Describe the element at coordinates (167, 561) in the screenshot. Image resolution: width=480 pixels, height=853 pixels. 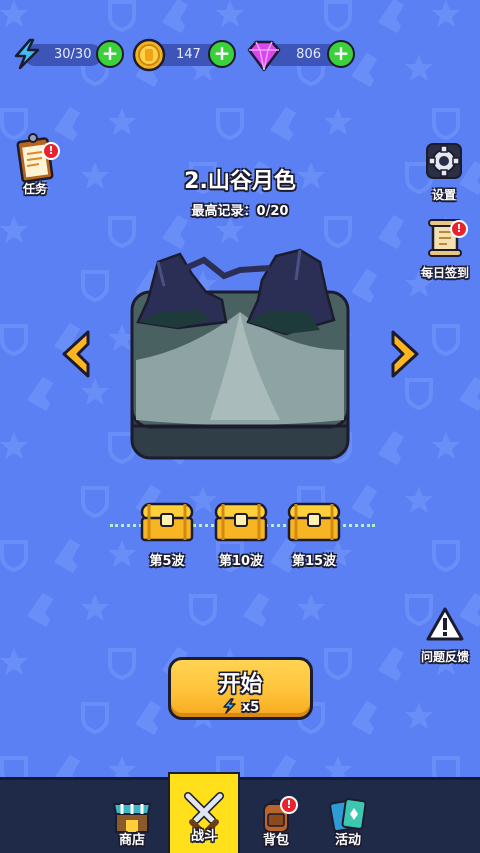
I see `reward-label-1: 第5波` at that location.